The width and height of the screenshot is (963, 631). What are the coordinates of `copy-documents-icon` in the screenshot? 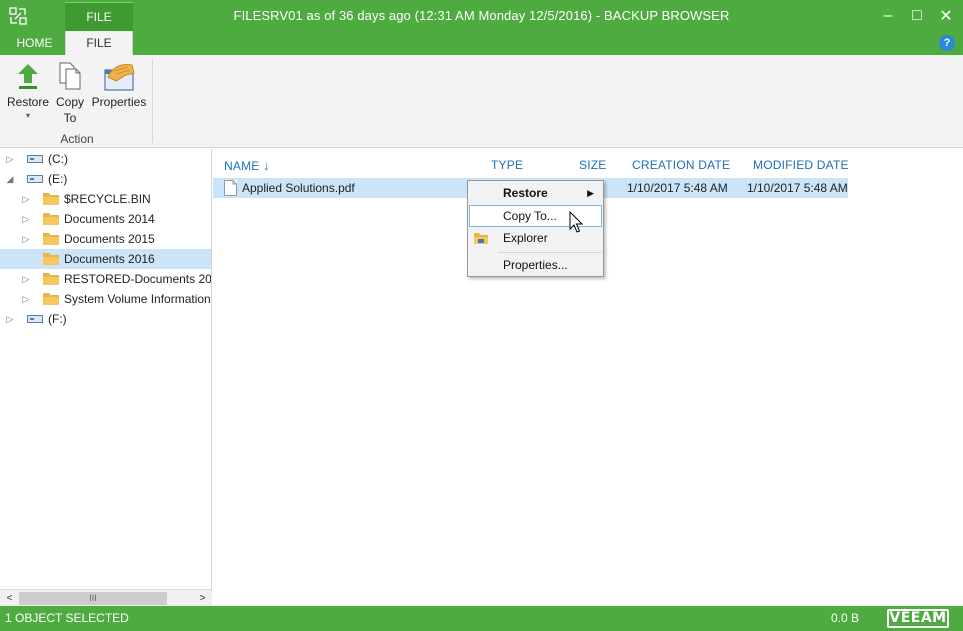 It's located at (70, 76).